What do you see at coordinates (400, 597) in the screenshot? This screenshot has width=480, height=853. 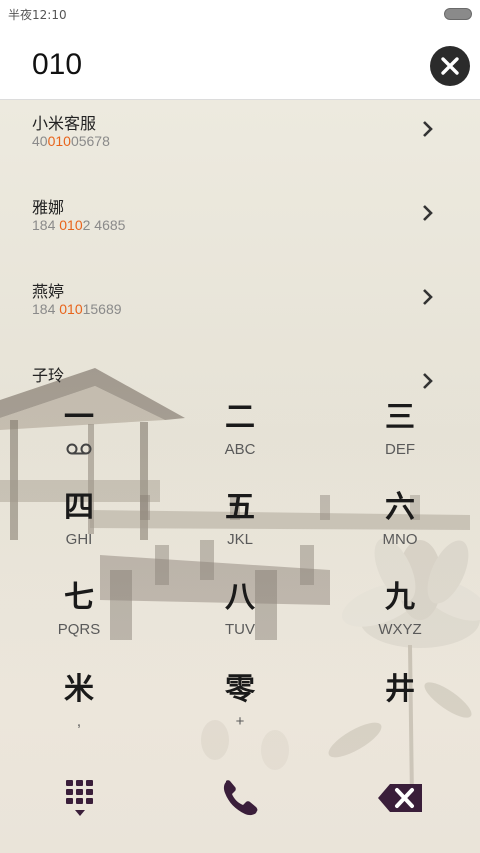 I see `key-9-glyph: 九` at bounding box center [400, 597].